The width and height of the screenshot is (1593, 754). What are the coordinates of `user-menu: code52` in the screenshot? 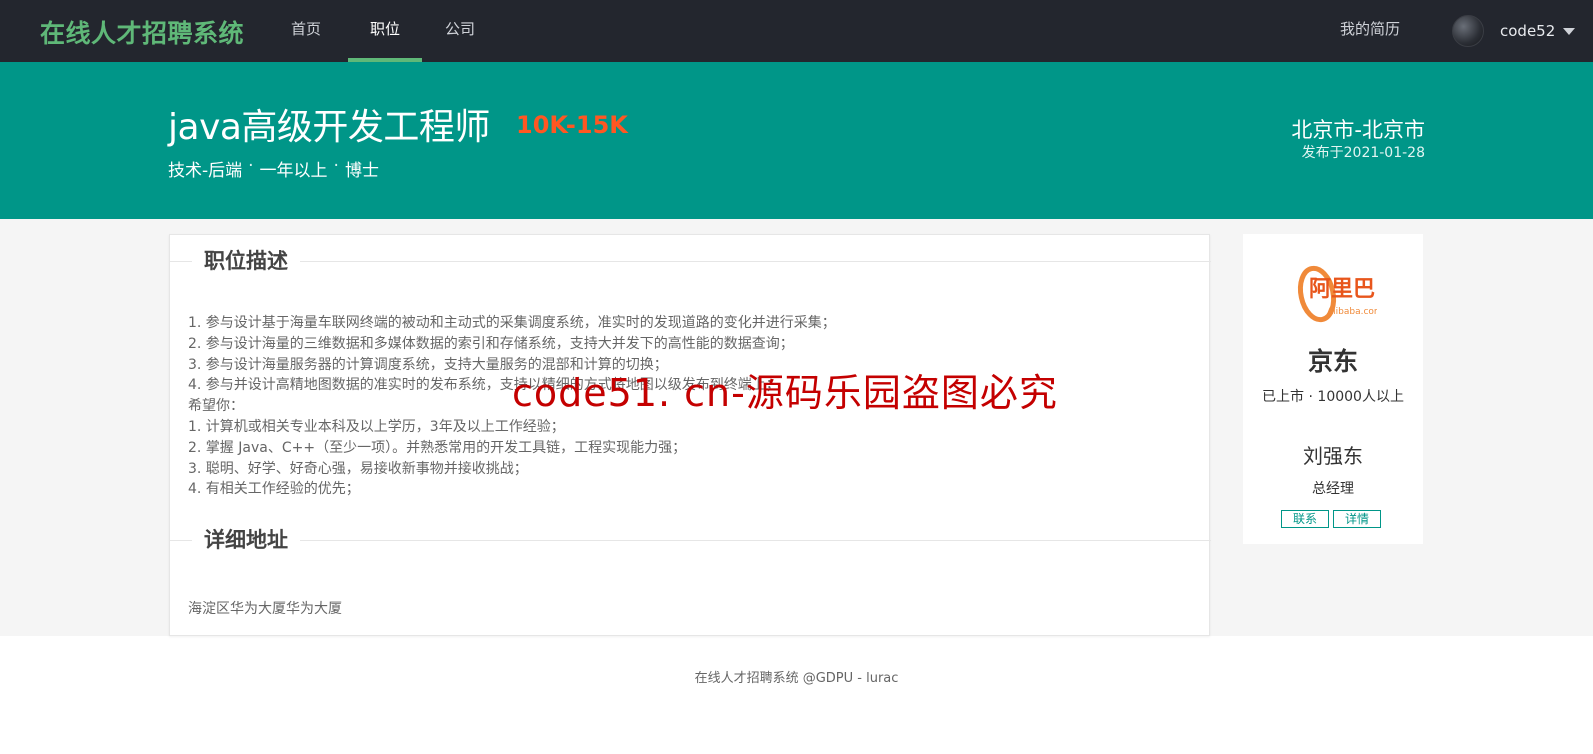 It's located at (1514, 31).